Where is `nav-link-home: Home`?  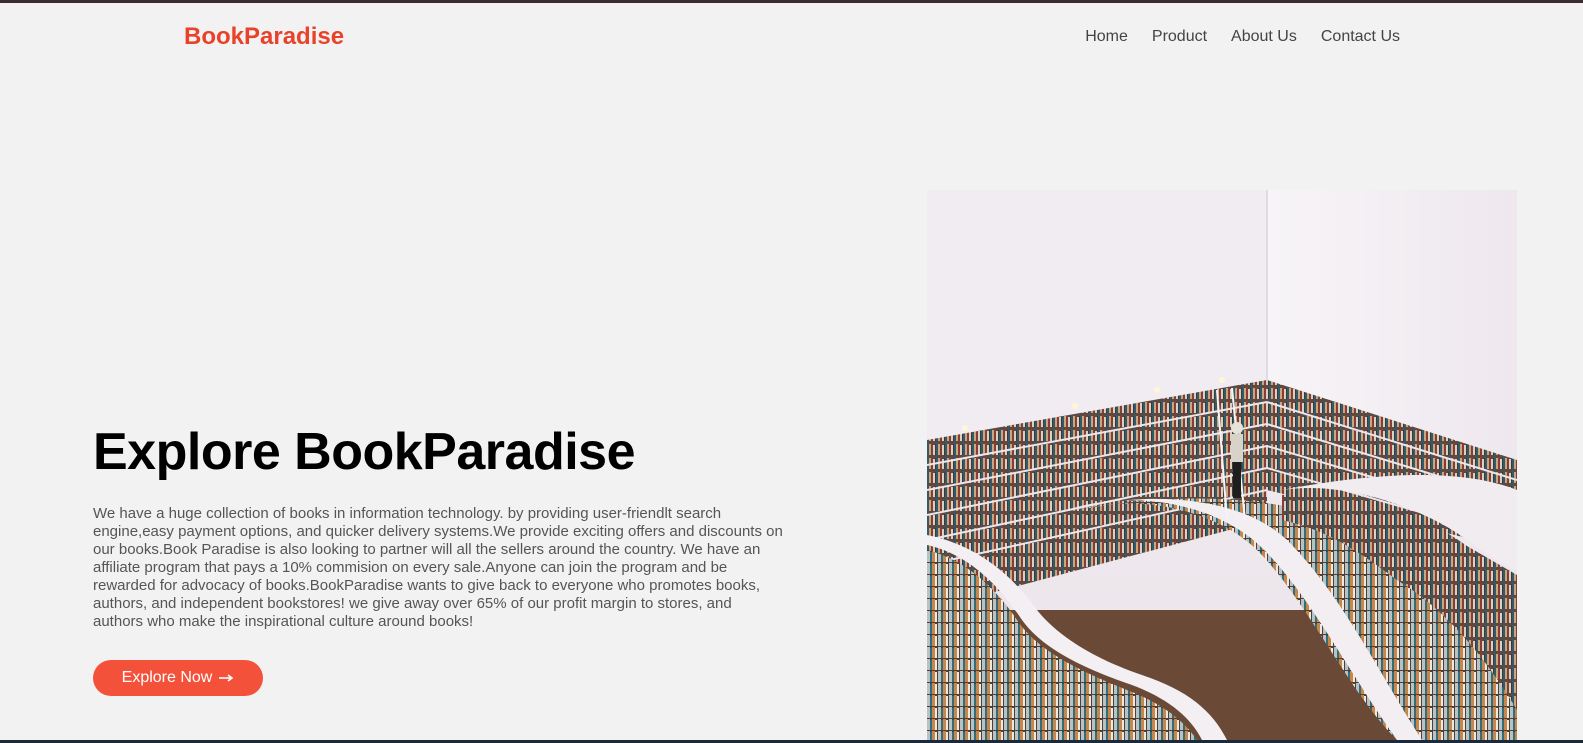
nav-link-home: Home is located at coordinates (1106, 37).